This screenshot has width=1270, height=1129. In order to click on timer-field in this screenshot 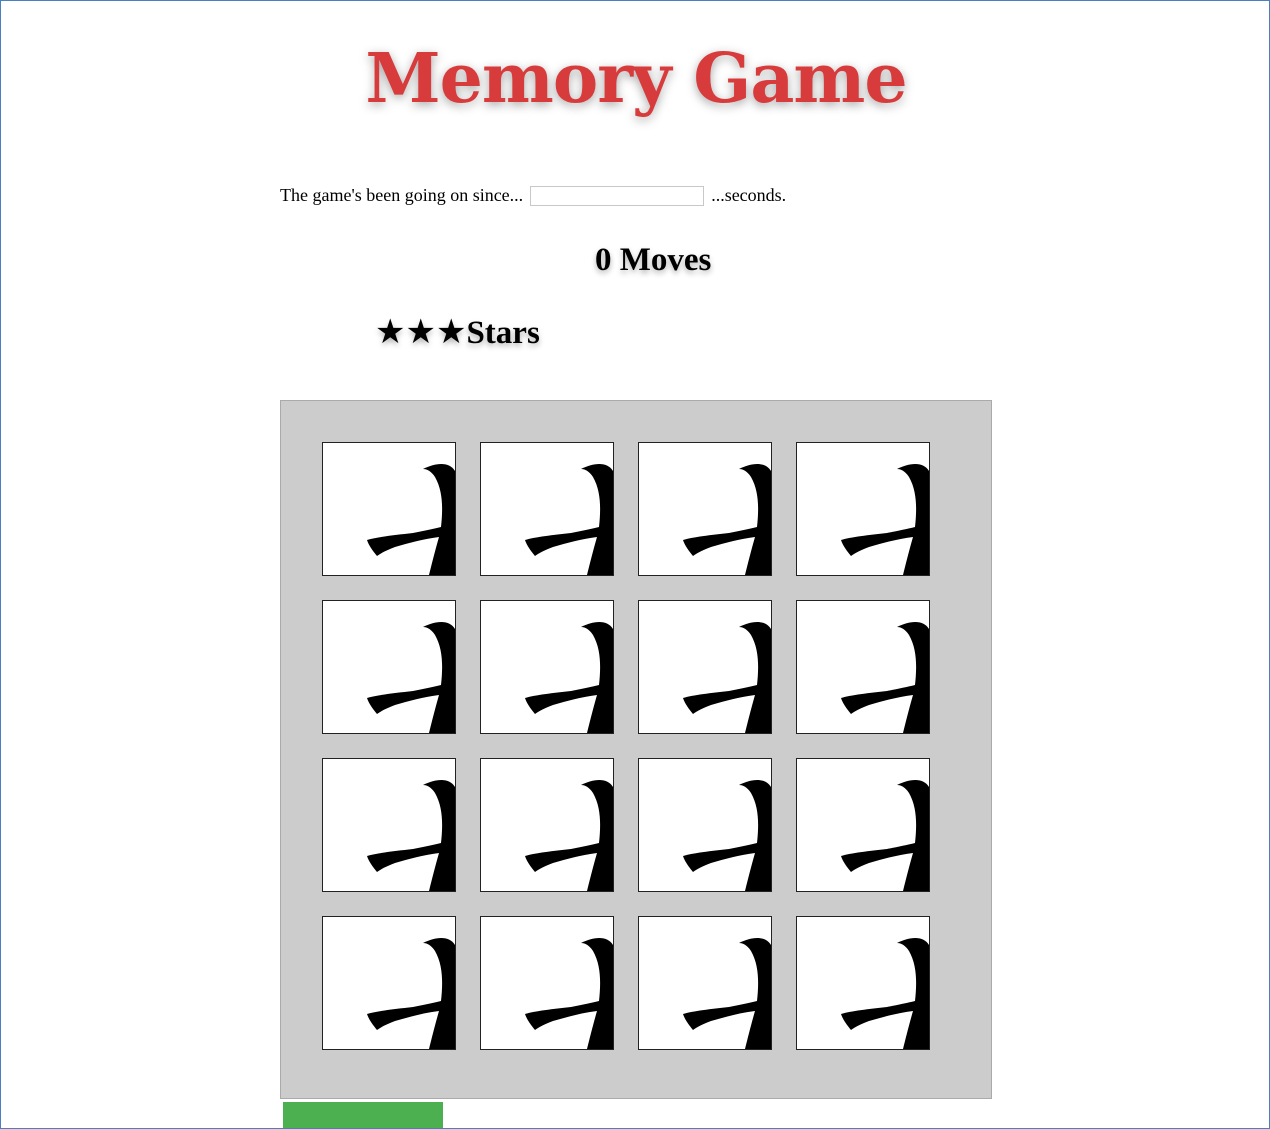, I will do `click(617, 195)`.